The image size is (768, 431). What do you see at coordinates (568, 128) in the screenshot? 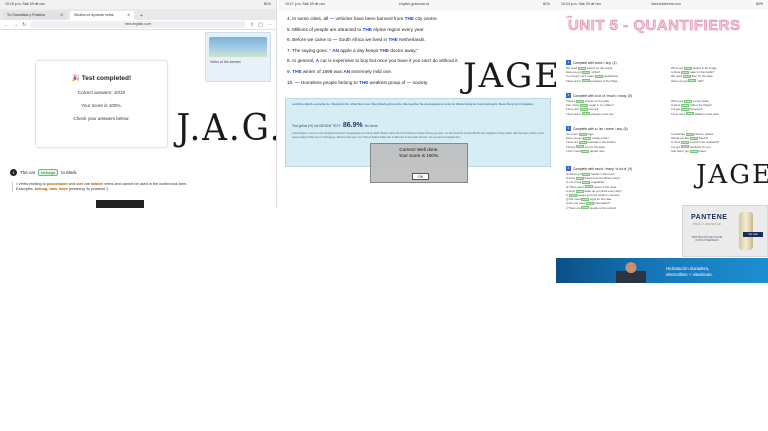
I see `exercise-number: 3` at bounding box center [568, 128].